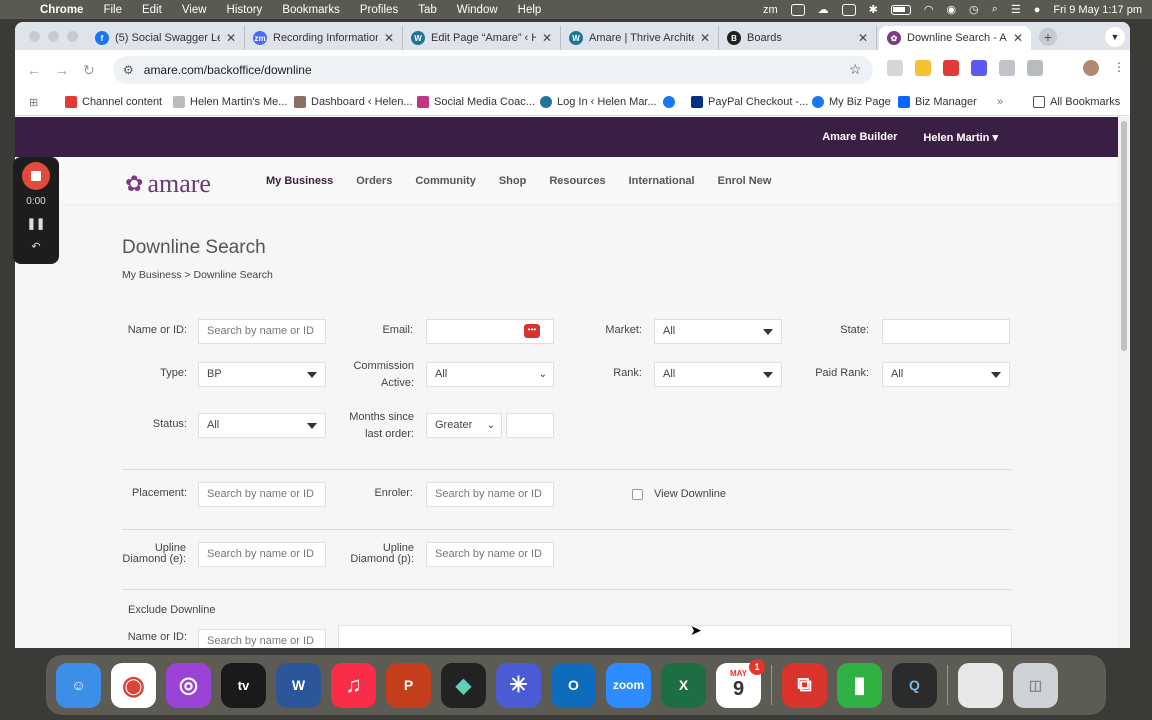 This screenshot has width=1152, height=720. What do you see at coordinates (859, 137) in the screenshot?
I see `amare-builder-link: Amare Builder` at bounding box center [859, 137].